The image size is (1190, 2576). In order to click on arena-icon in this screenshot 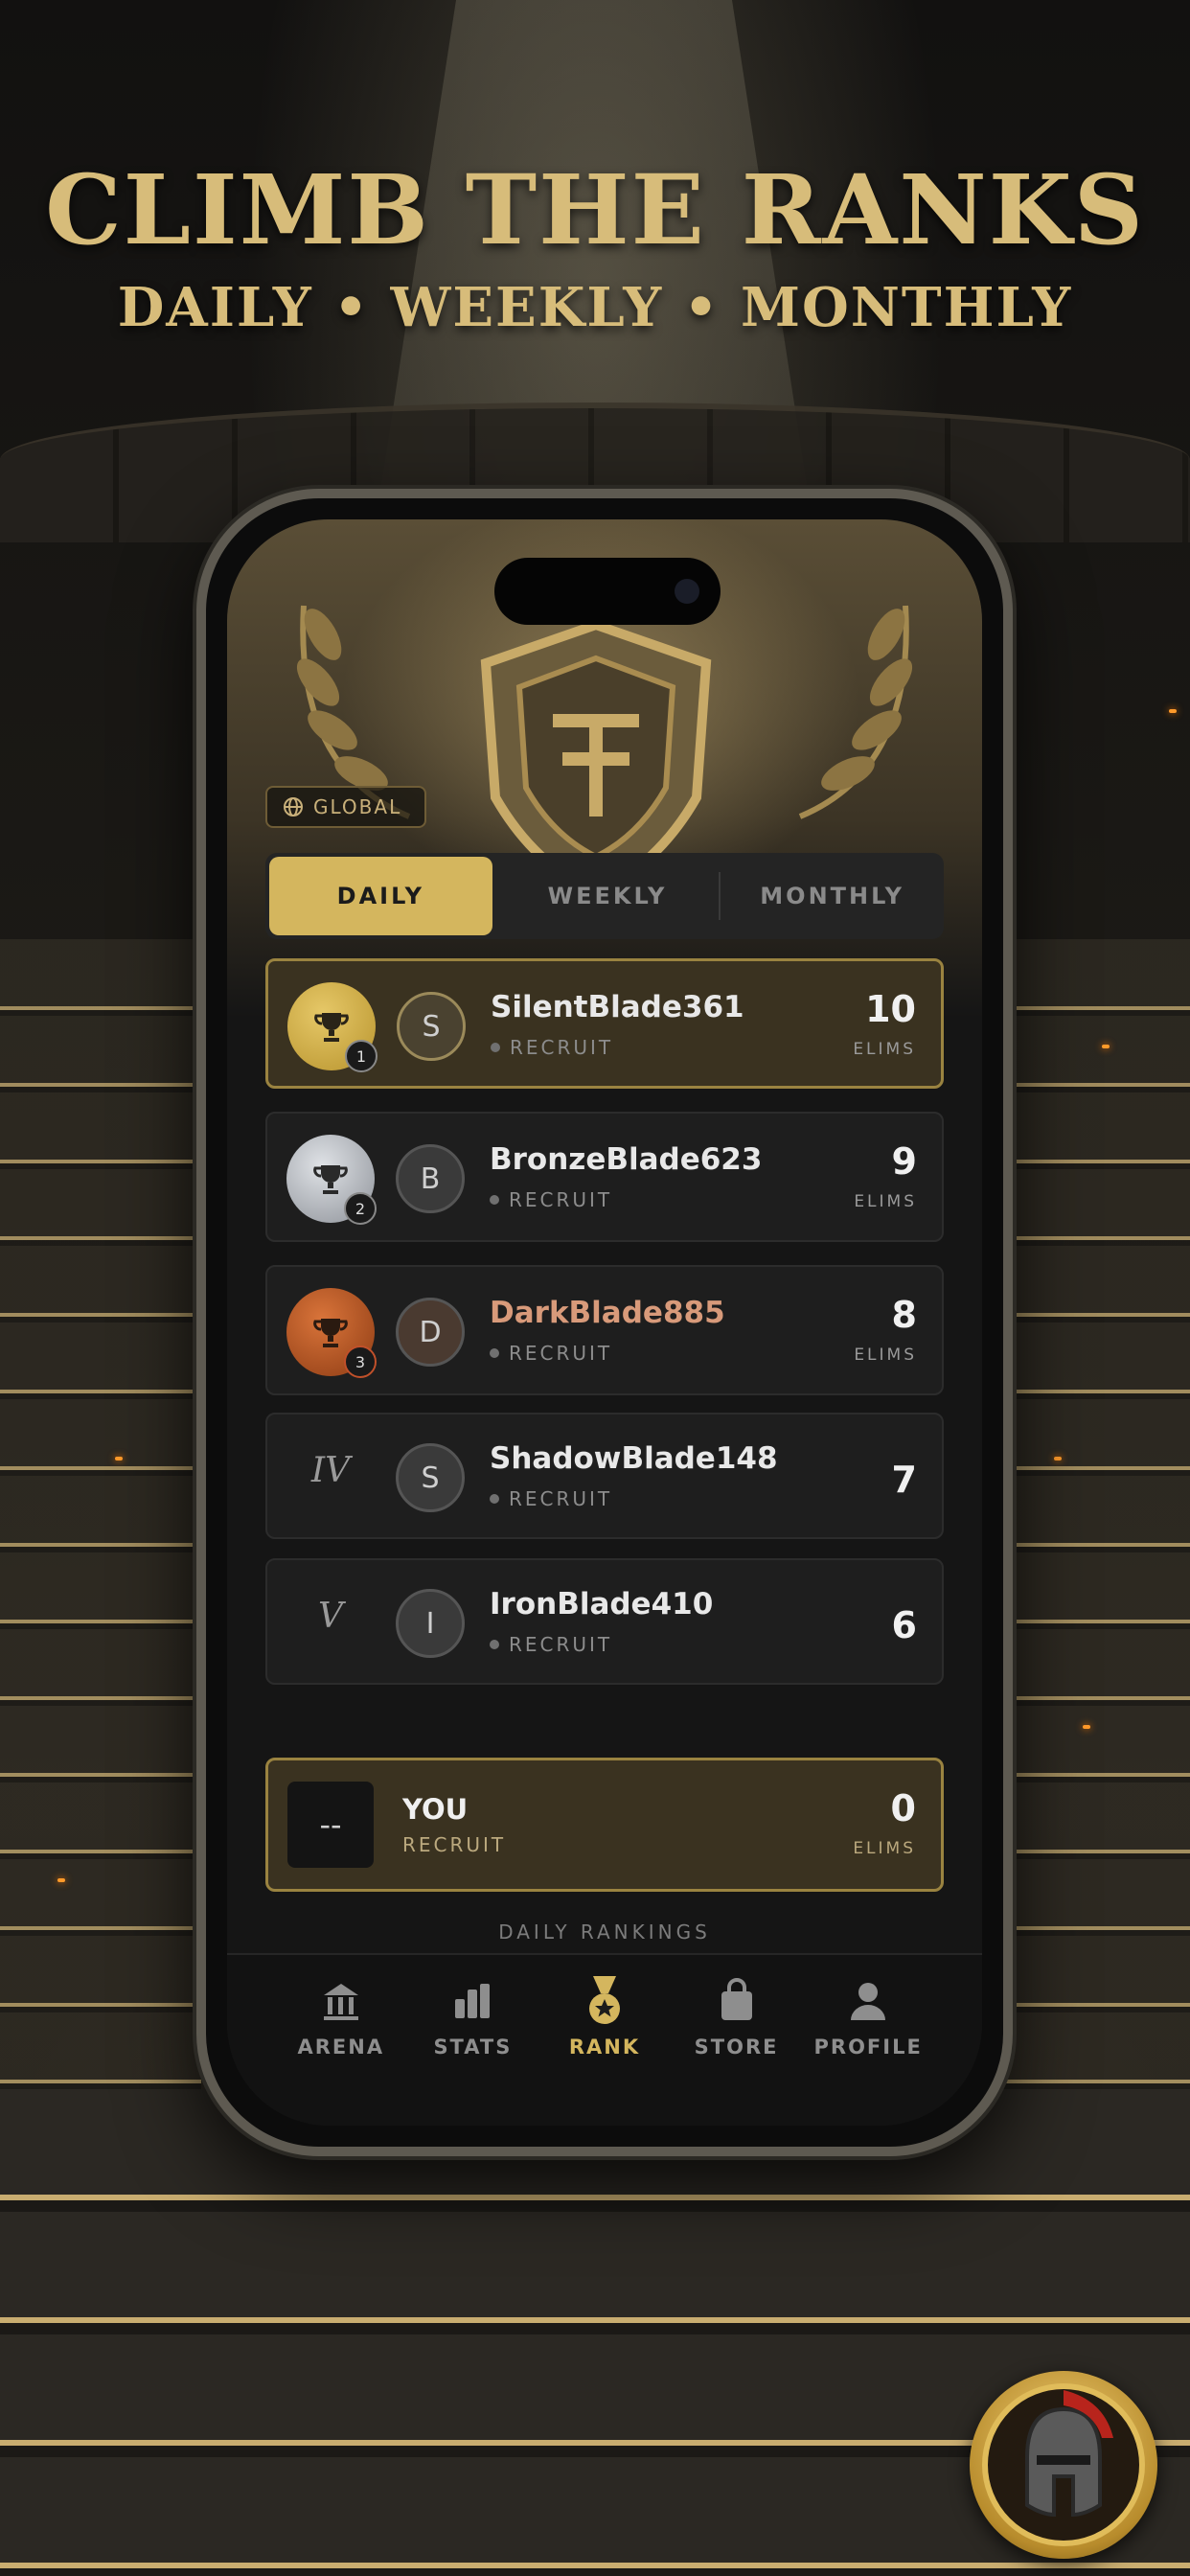, I will do `click(341, 2001)`.